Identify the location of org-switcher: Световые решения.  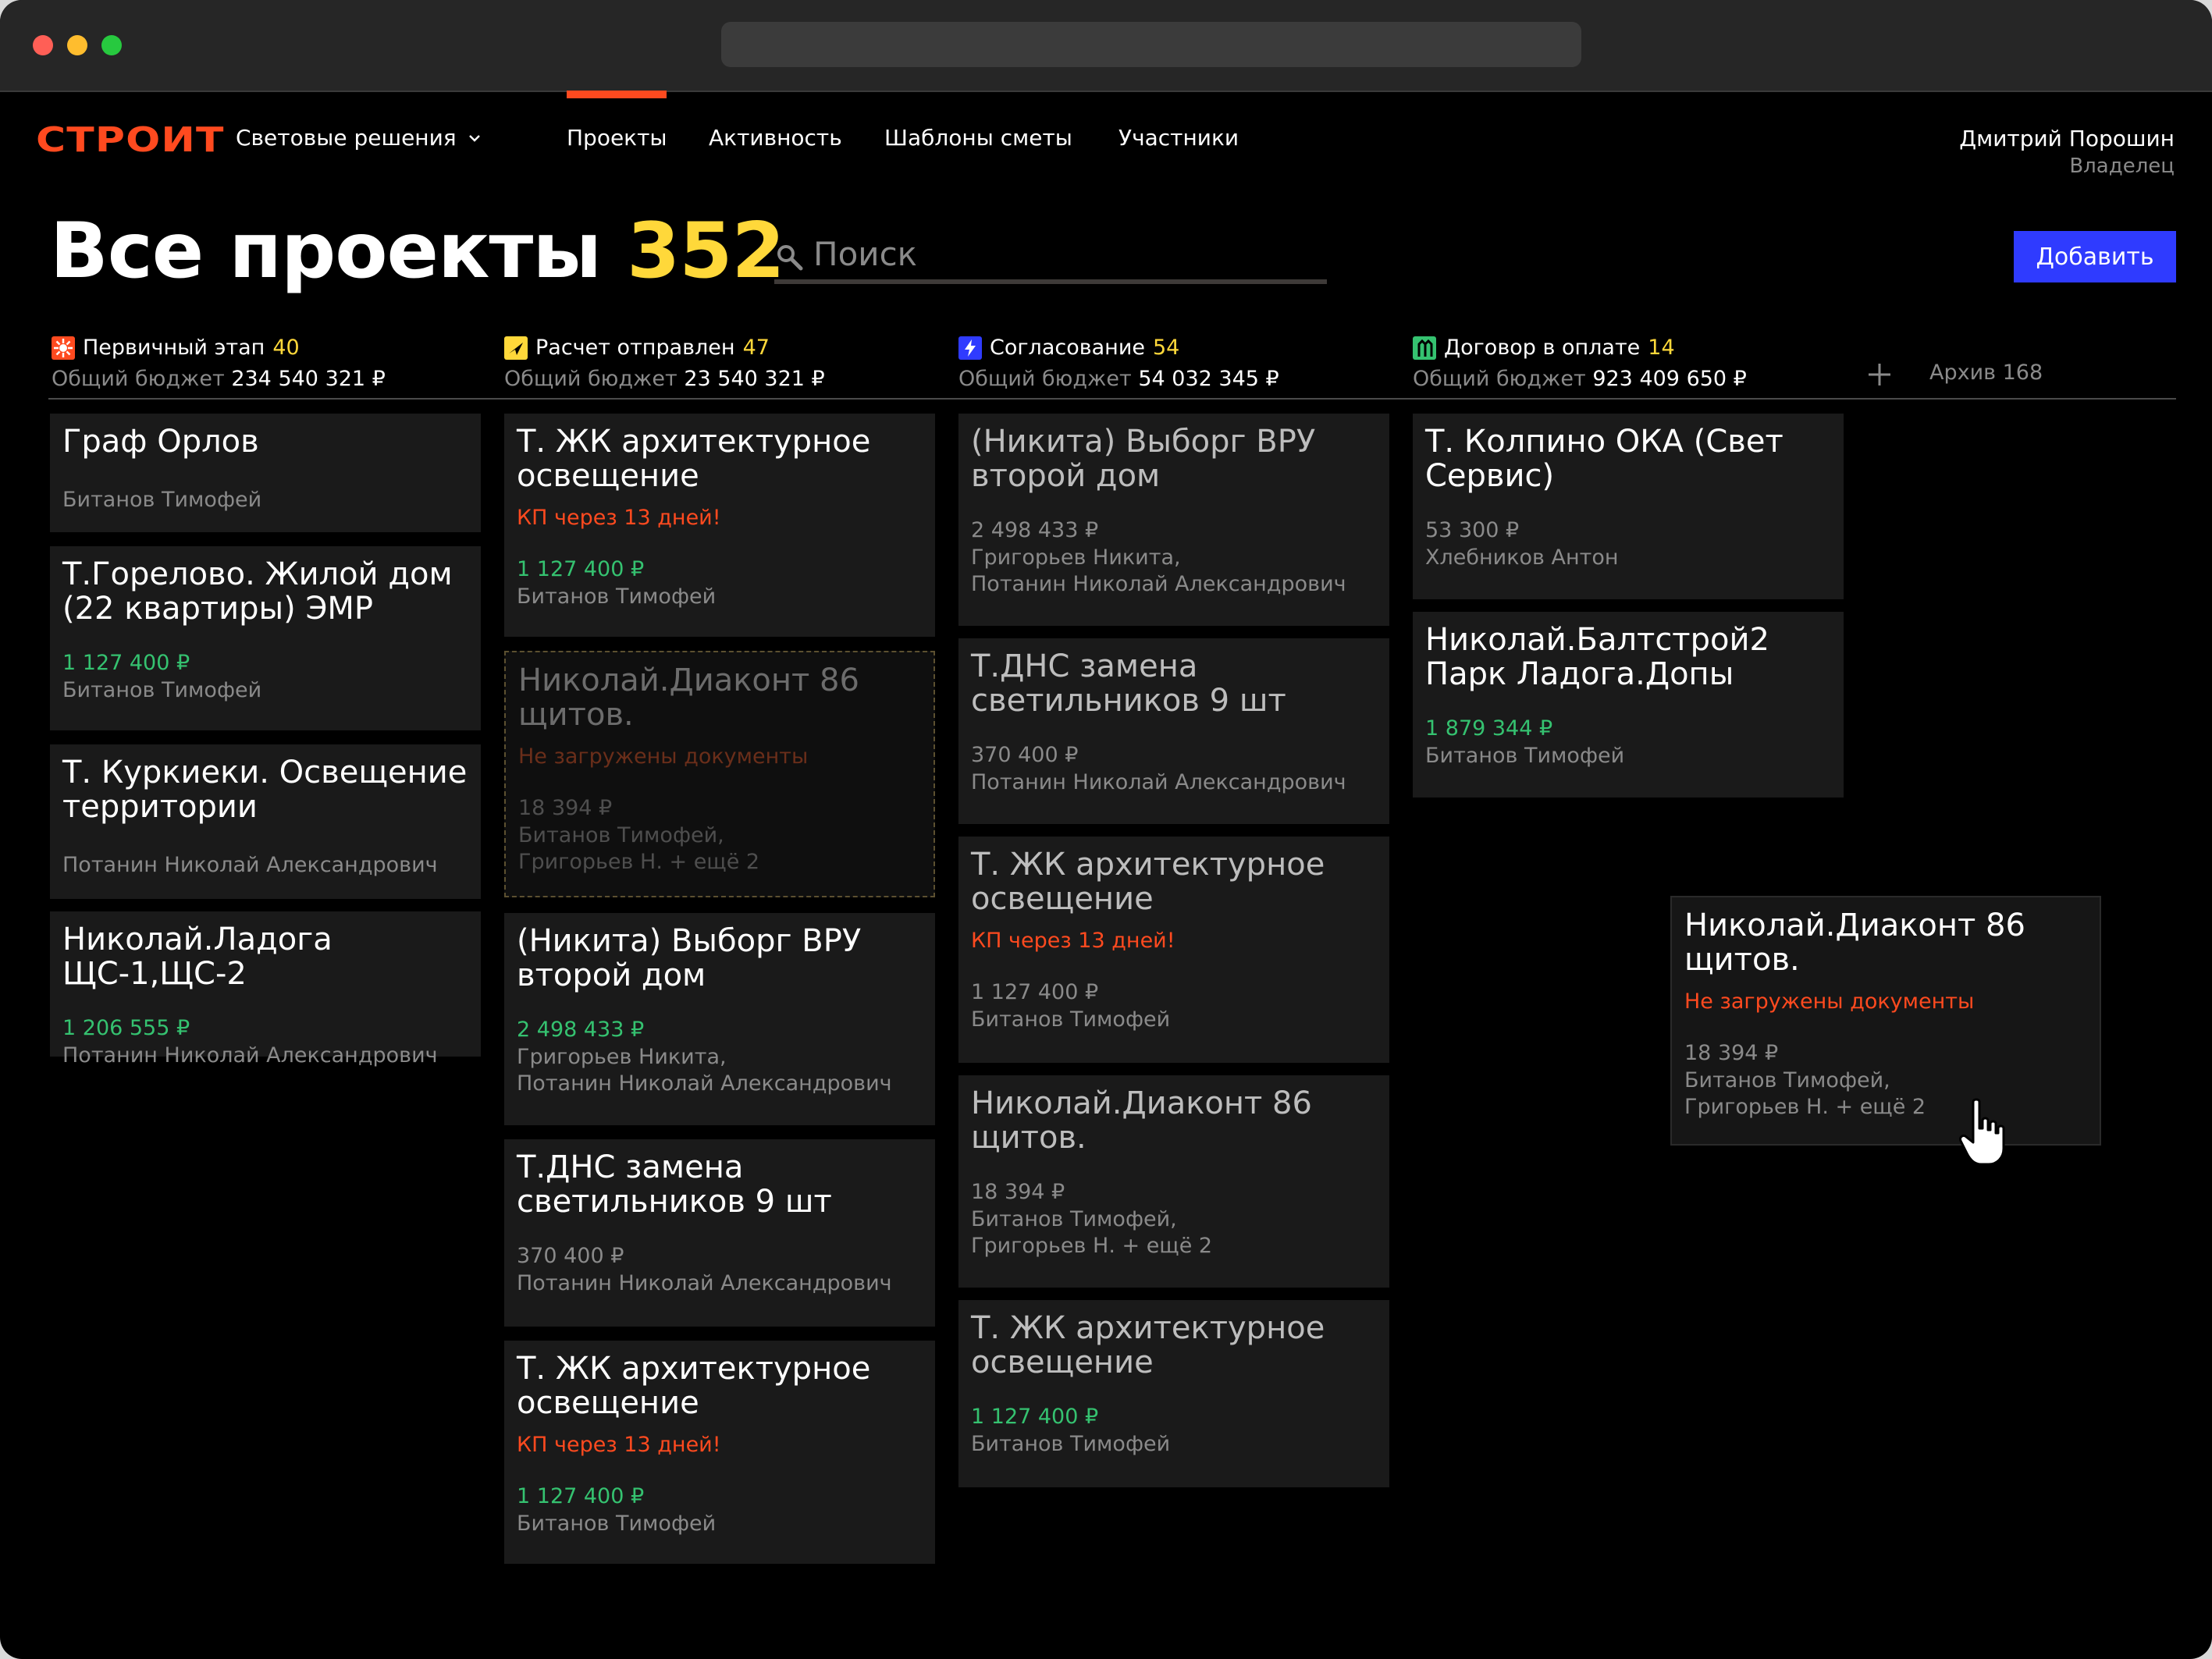
(359, 138).